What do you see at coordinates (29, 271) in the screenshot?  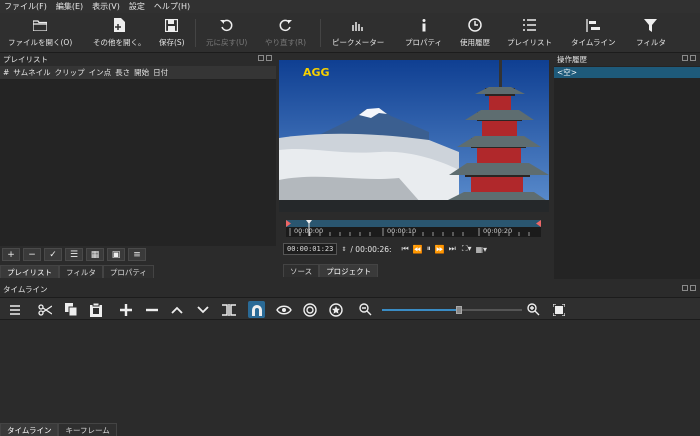 I see `tab-playlist: プレイリスト` at bounding box center [29, 271].